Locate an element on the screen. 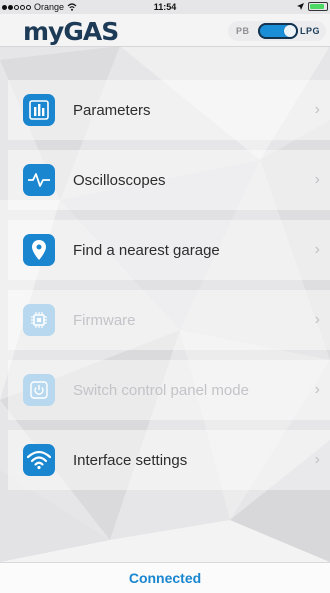  status-bar: Orange 11:54 is located at coordinates (165, 7).